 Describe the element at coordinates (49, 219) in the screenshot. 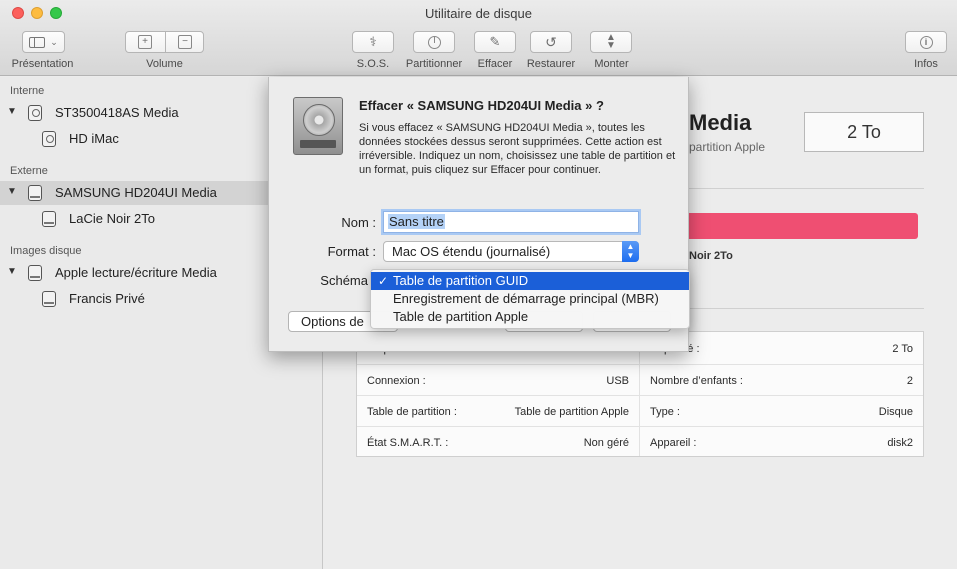

I see `external-volume-icon` at that location.